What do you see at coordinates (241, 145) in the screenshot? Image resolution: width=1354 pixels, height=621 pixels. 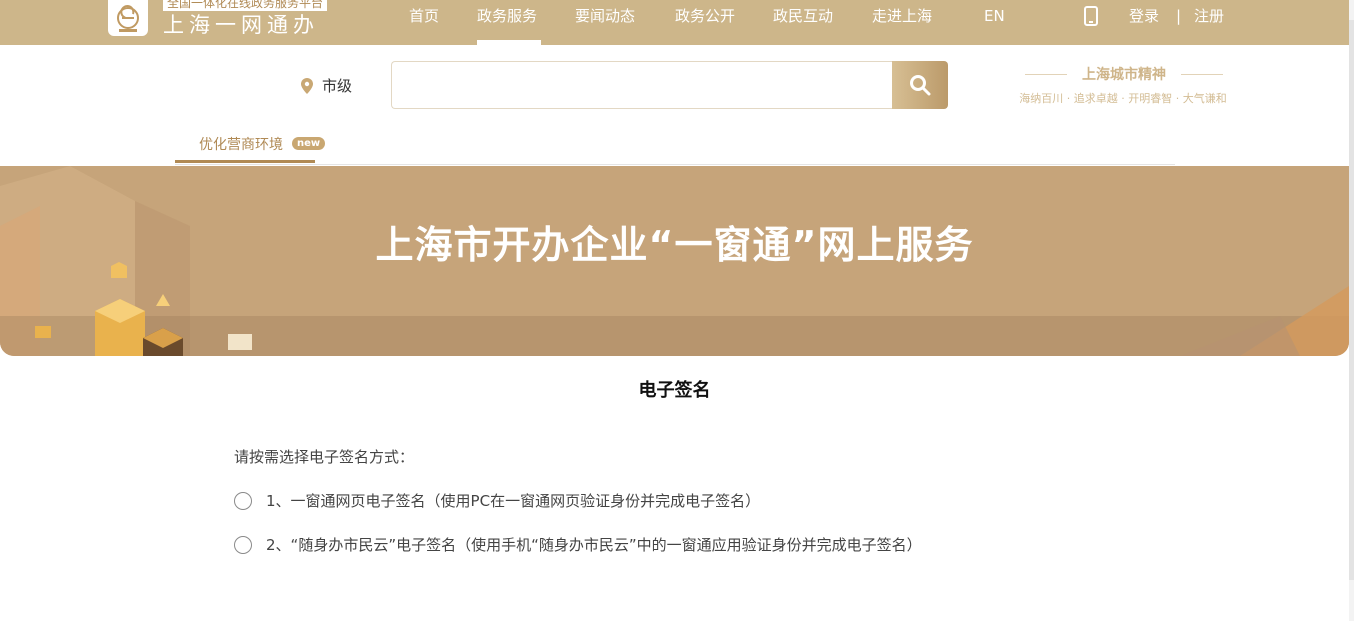 I see `tab-business-environment: 优化营商环境` at bounding box center [241, 145].